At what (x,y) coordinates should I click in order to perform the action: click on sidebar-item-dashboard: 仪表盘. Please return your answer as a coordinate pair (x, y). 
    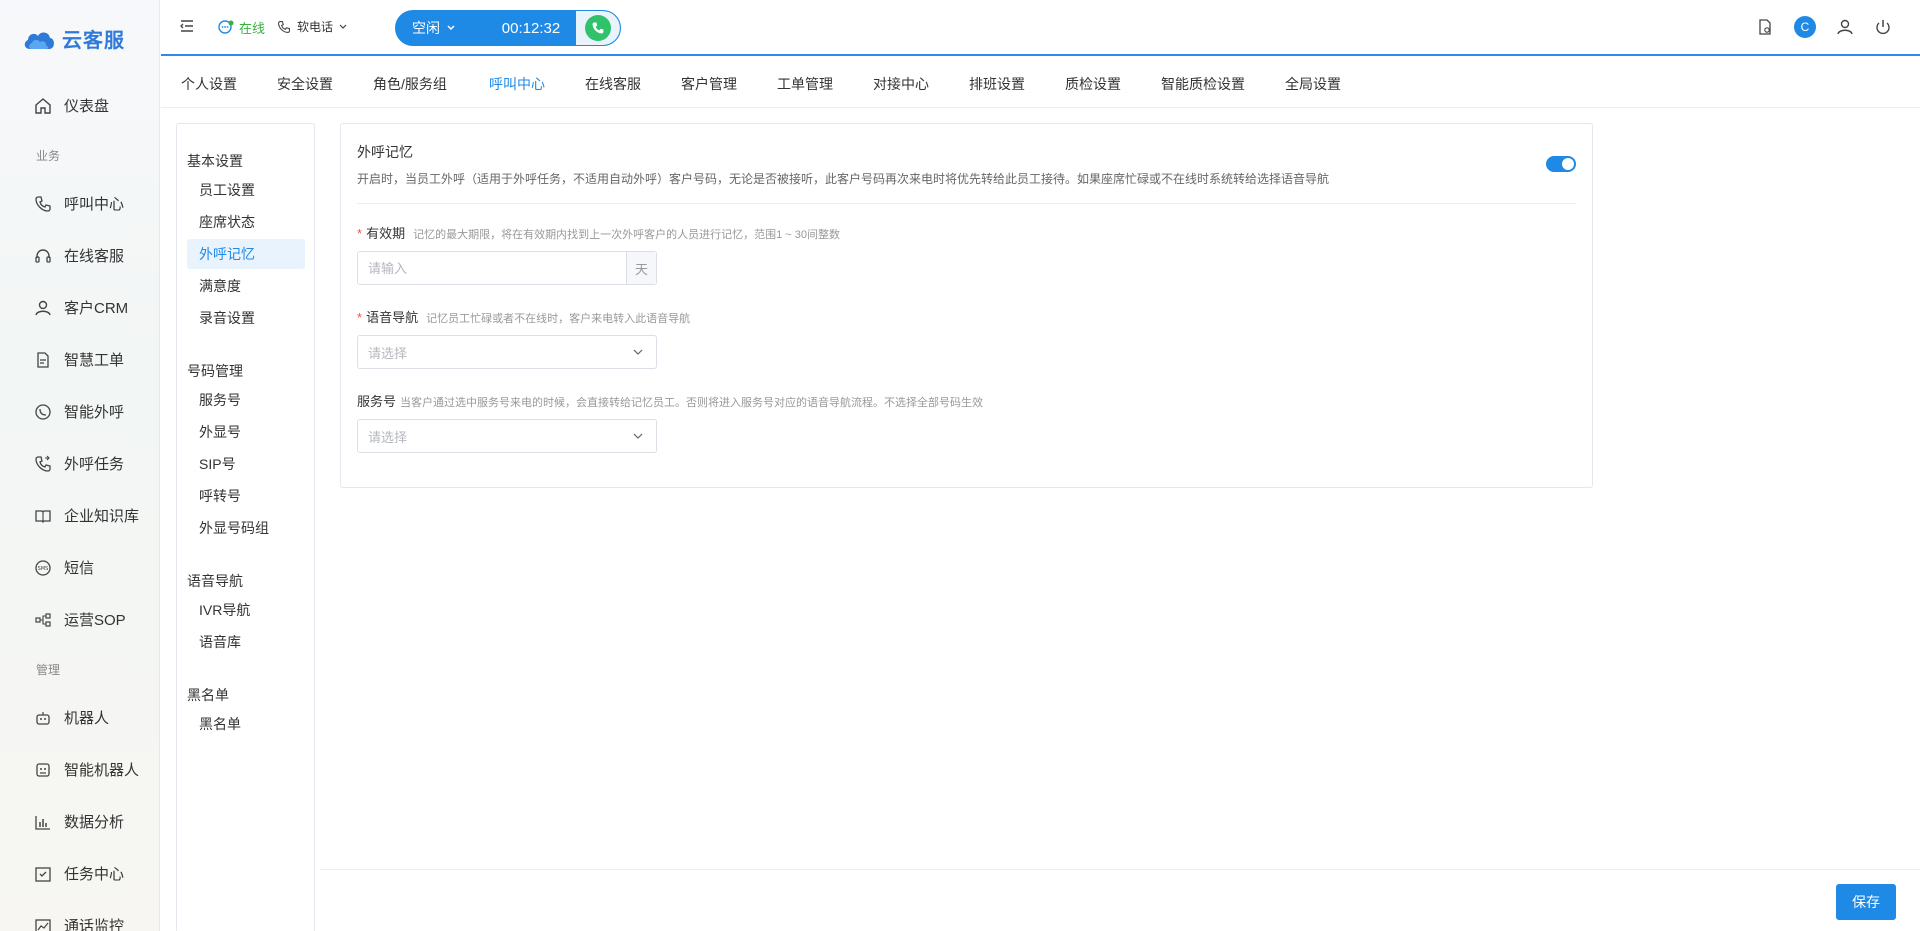
    Looking at the image, I should click on (71, 105).